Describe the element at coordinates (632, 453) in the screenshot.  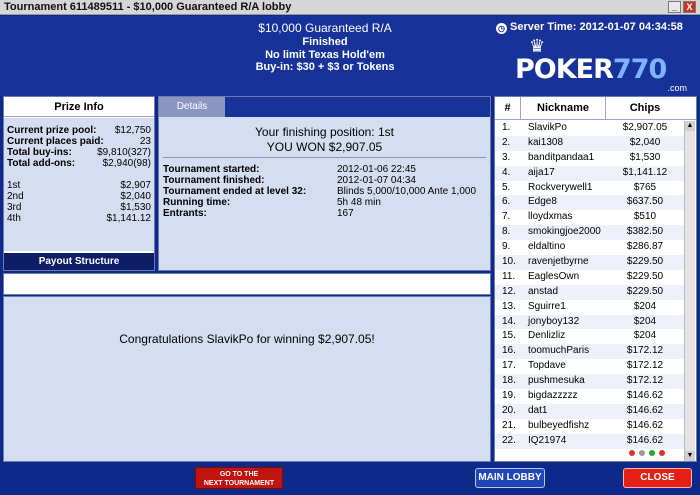
I see `red-dot-icon` at that location.